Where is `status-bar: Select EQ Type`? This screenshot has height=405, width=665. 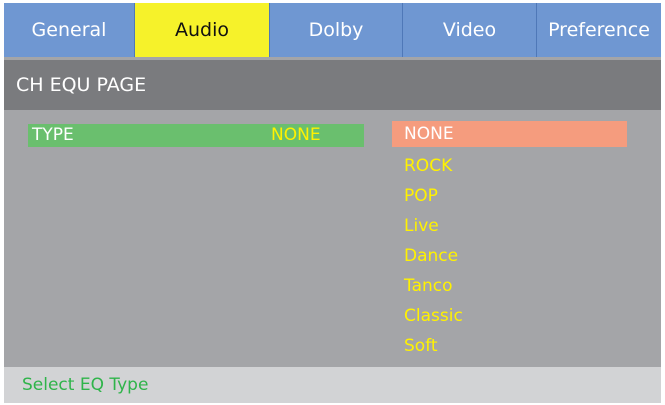
status-bar: Select EQ Type is located at coordinates (332, 385).